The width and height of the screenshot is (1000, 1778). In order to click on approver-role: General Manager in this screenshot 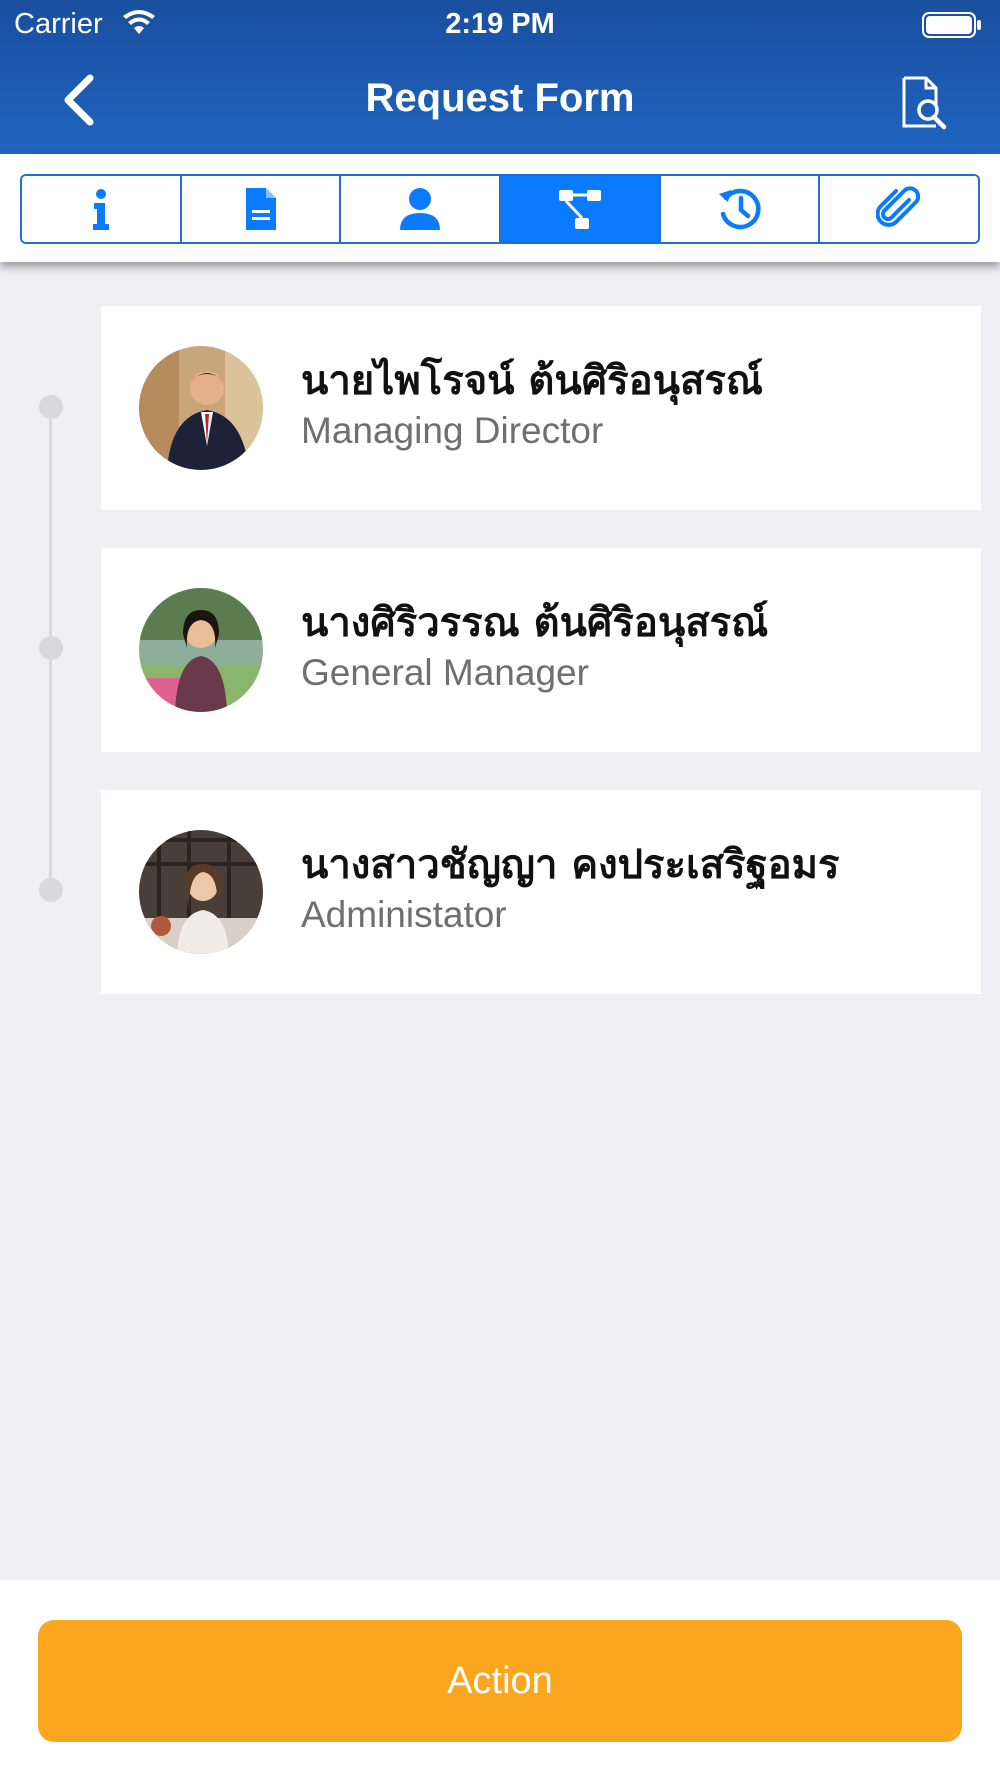, I will do `click(445, 672)`.